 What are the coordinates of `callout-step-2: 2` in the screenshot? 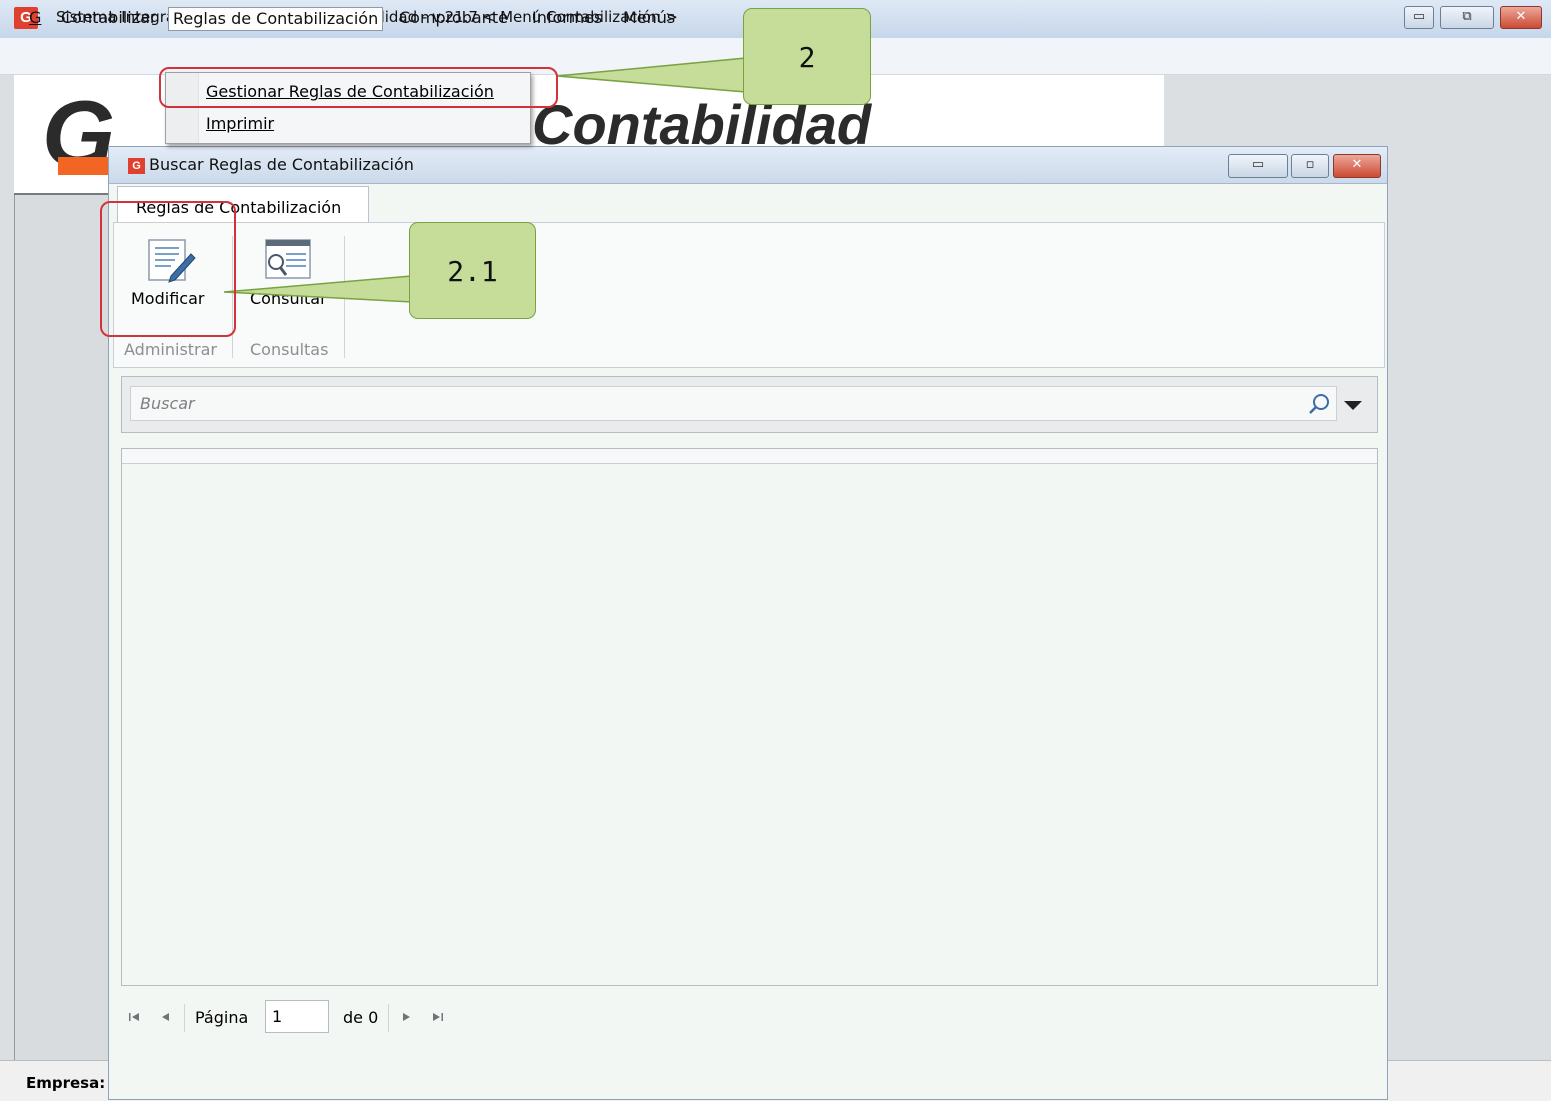 It's located at (807, 56).